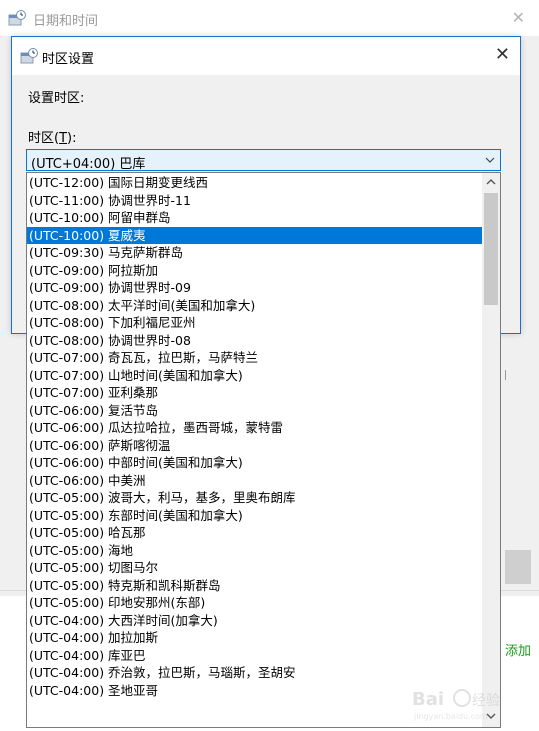 The image size is (539, 731). What do you see at coordinates (88, 164) in the screenshot?
I see `timezone-selected-value: (UTC+04:00) 巴库` at bounding box center [88, 164].